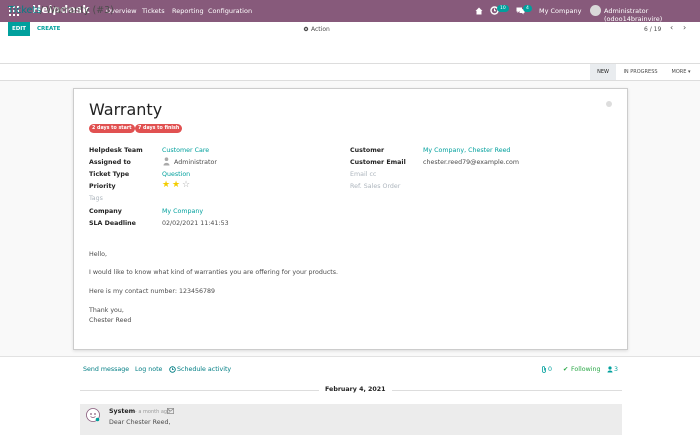  Describe the element at coordinates (48, 29) in the screenshot. I see `create-button: CREATE` at that location.